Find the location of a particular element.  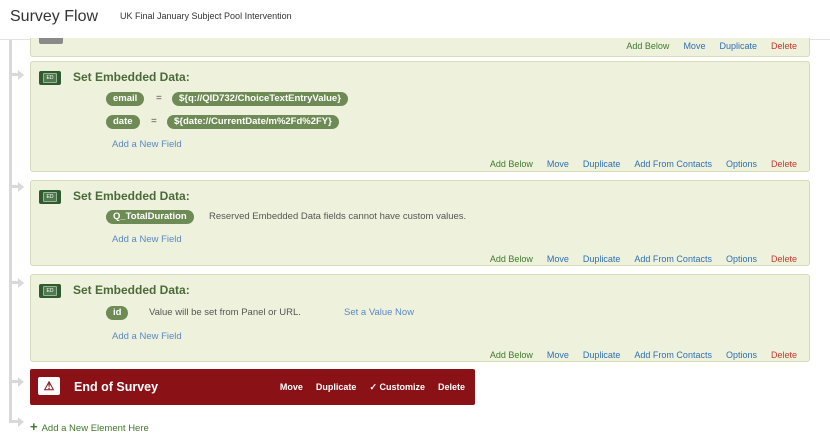

end-of-survey-title: End of Survey is located at coordinates (116, 387).